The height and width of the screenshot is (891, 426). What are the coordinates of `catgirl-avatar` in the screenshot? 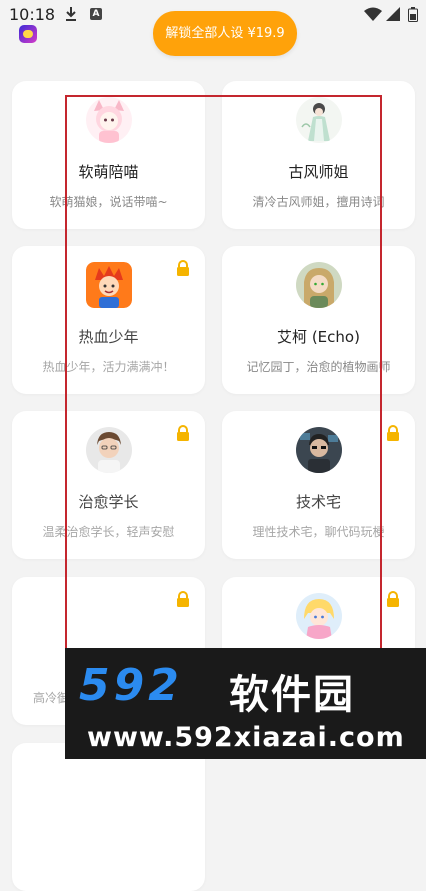 It's located at (109, 120).